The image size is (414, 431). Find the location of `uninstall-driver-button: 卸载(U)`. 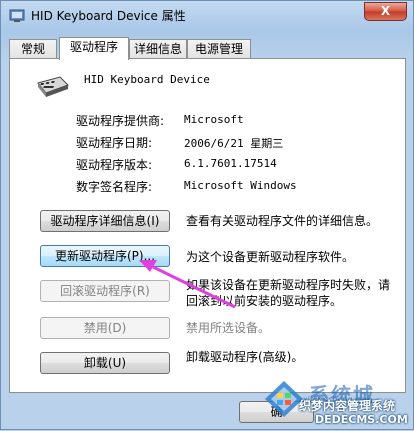

uninstall-driver-button: 卸载(U) is located at coordinates (105, 363).